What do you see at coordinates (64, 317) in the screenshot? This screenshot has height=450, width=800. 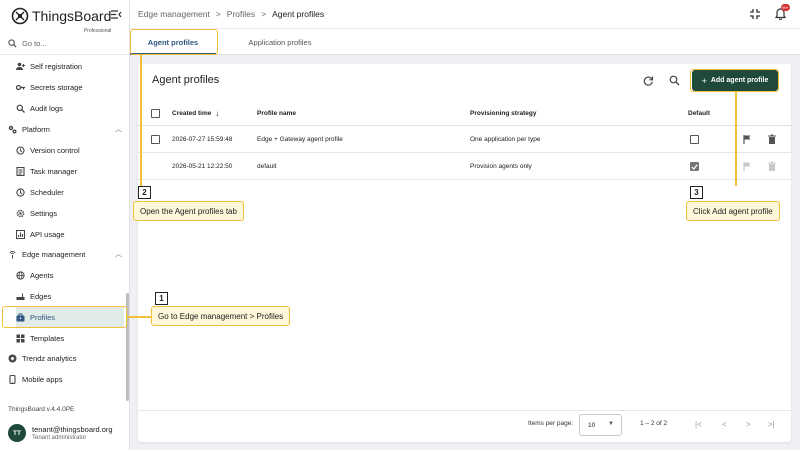 I see `callout-1-highlight` at bounding box center [64, 317].